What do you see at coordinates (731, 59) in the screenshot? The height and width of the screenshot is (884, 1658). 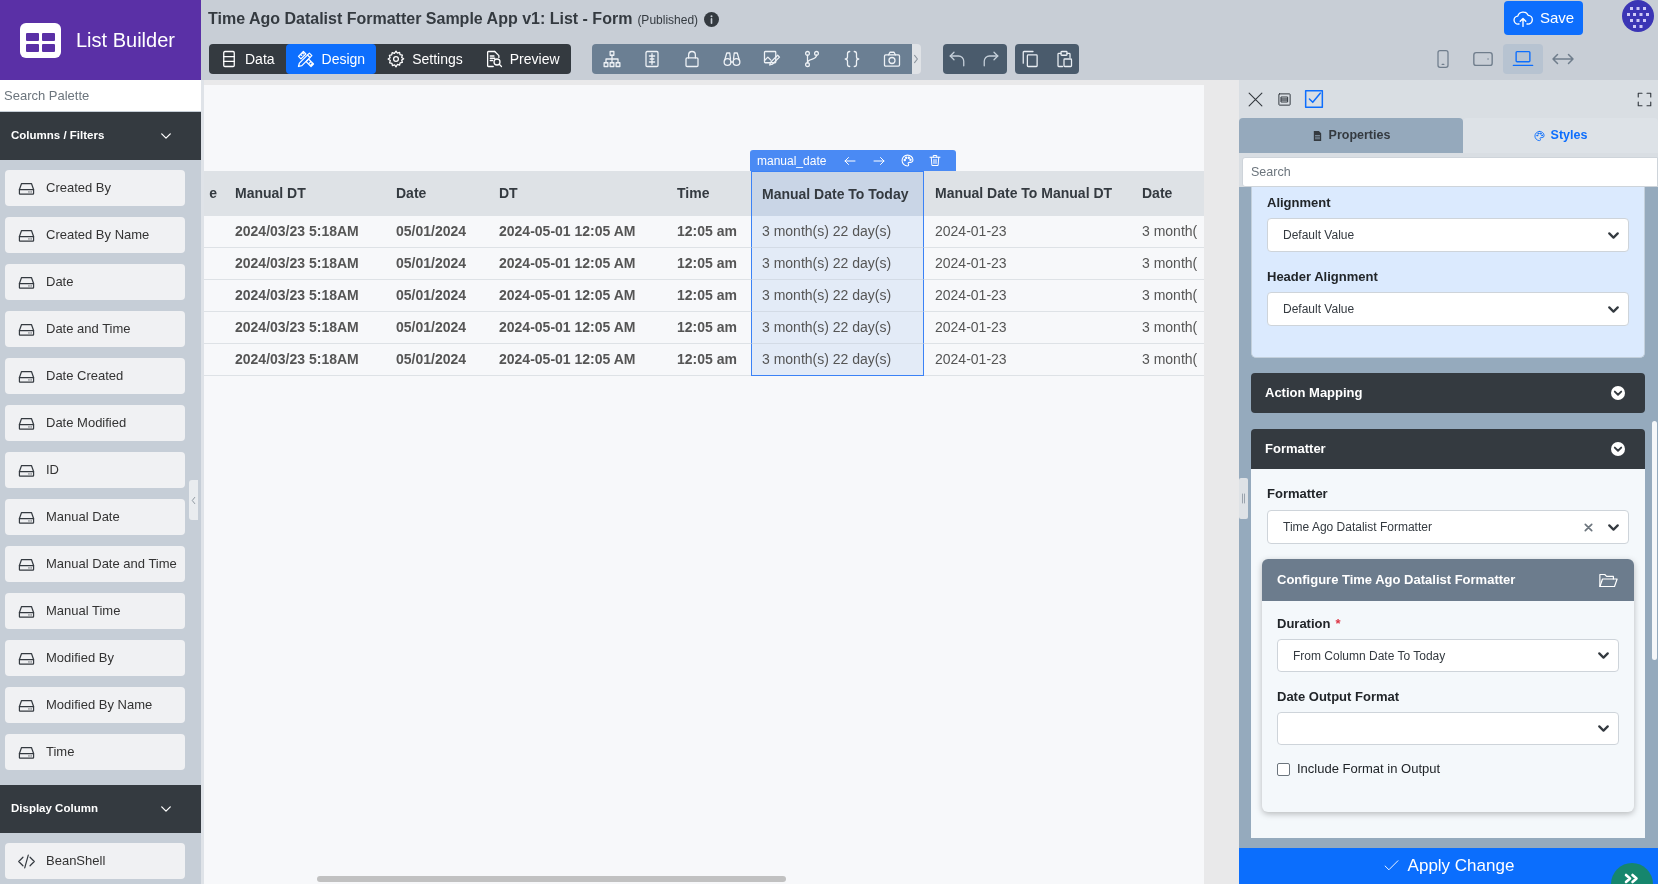 I see `binoculars-icon` at bounding box center [731, 59].